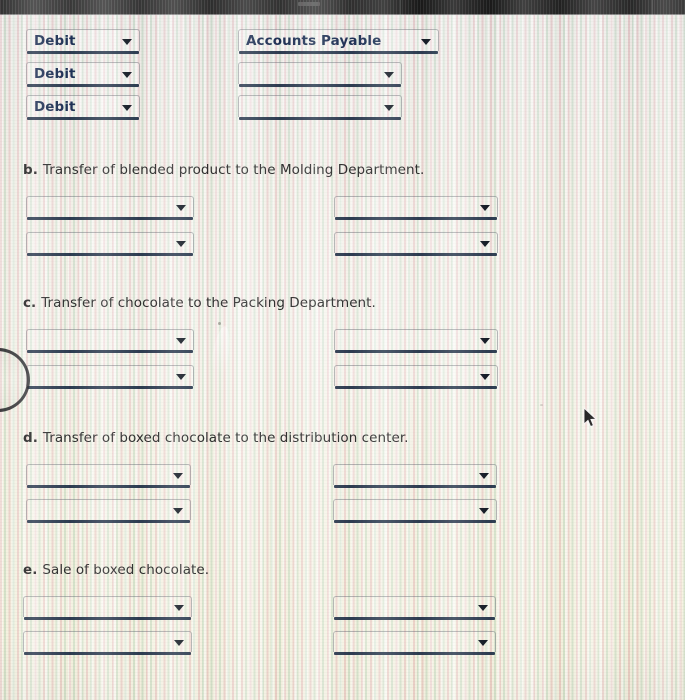 This screenshot has width=685, height=700. I want to click on section-a-row-1-right-select: Accounts Payable, so click(338, 41).